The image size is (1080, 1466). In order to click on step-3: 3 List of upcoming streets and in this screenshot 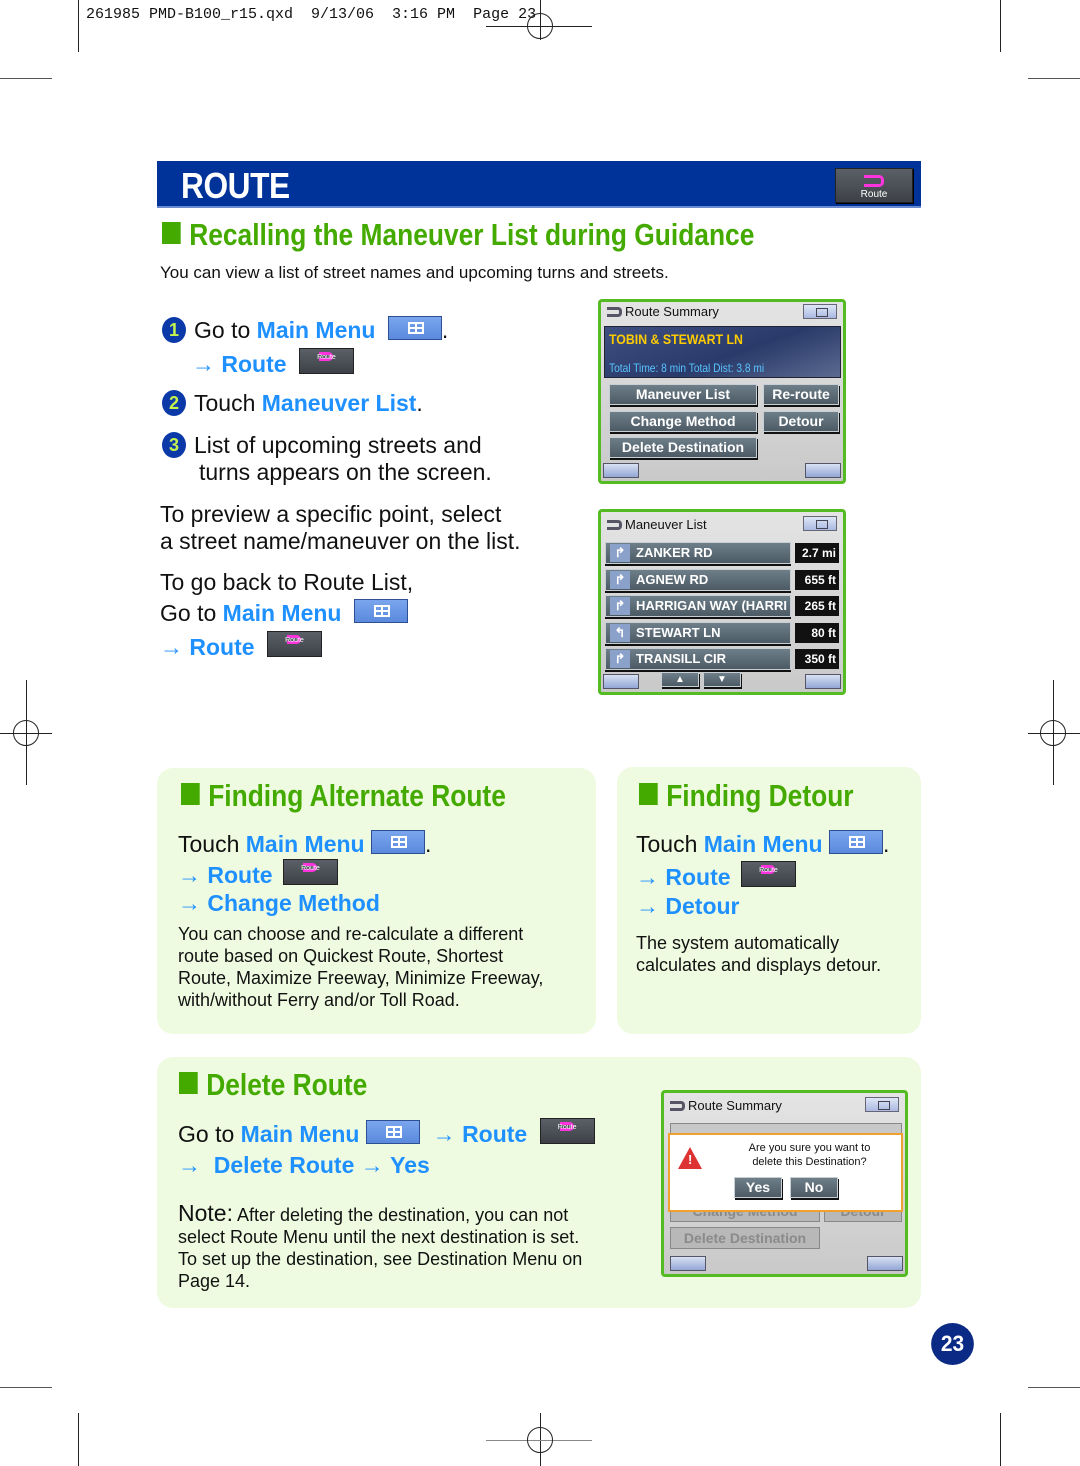, I will do `click(322, 445)`.